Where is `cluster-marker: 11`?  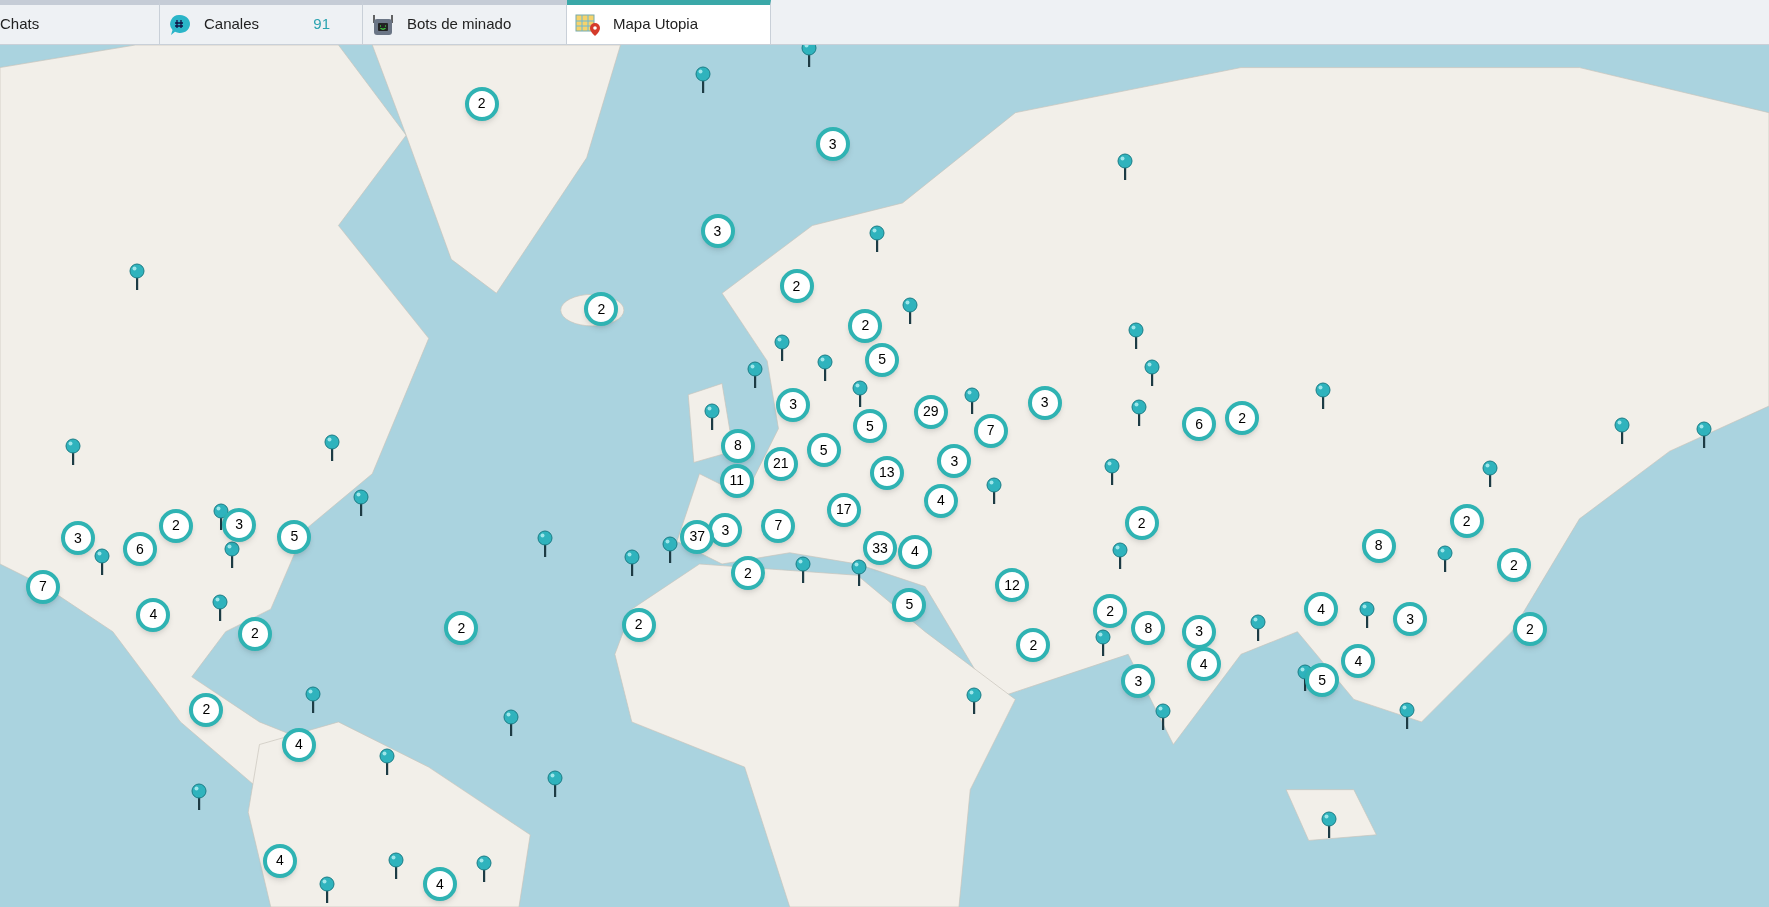
cluster-marker: 11 is located at coordinates (736, 480).